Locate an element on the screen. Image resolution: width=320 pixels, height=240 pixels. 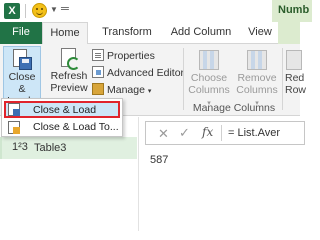
close-load-button: Close & Load ▾ is located at coordinates (22, 76).